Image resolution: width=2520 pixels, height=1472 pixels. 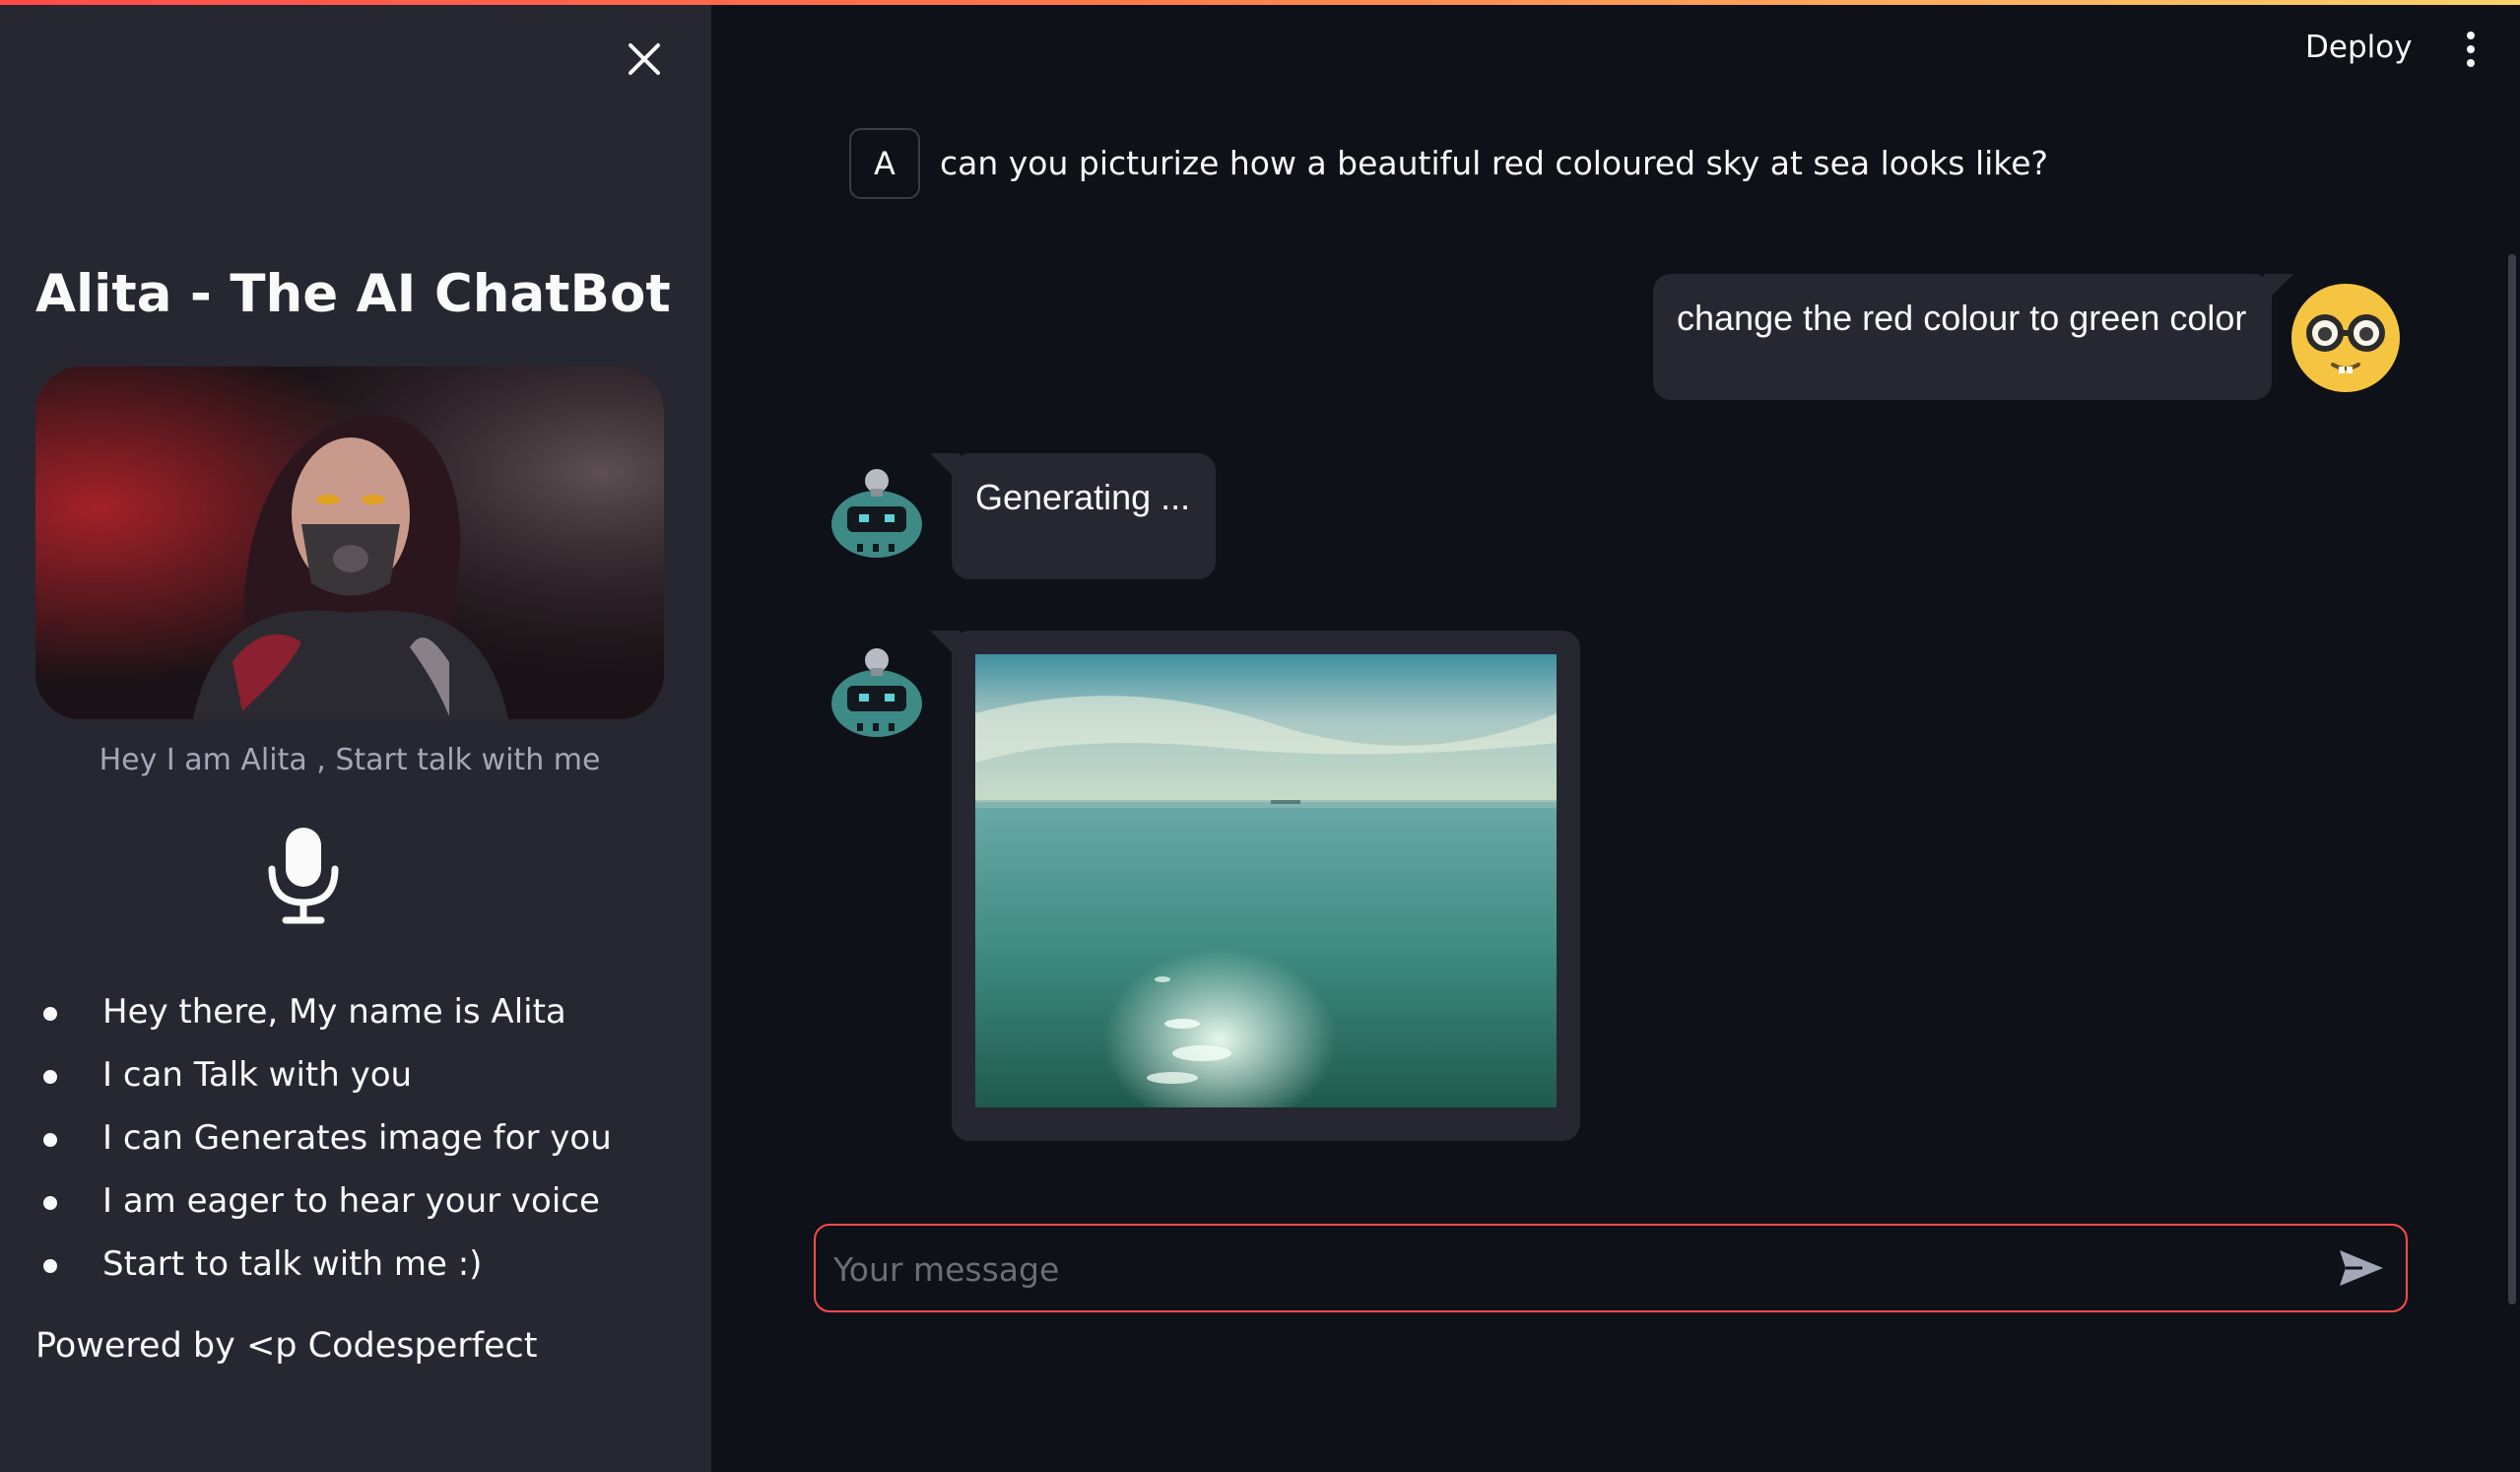 What do you see at coordinates (353, 294) in the screenshot?
I see `sidebar-title: Alita - The AI ChatBot` at bounding box center [353, 294].